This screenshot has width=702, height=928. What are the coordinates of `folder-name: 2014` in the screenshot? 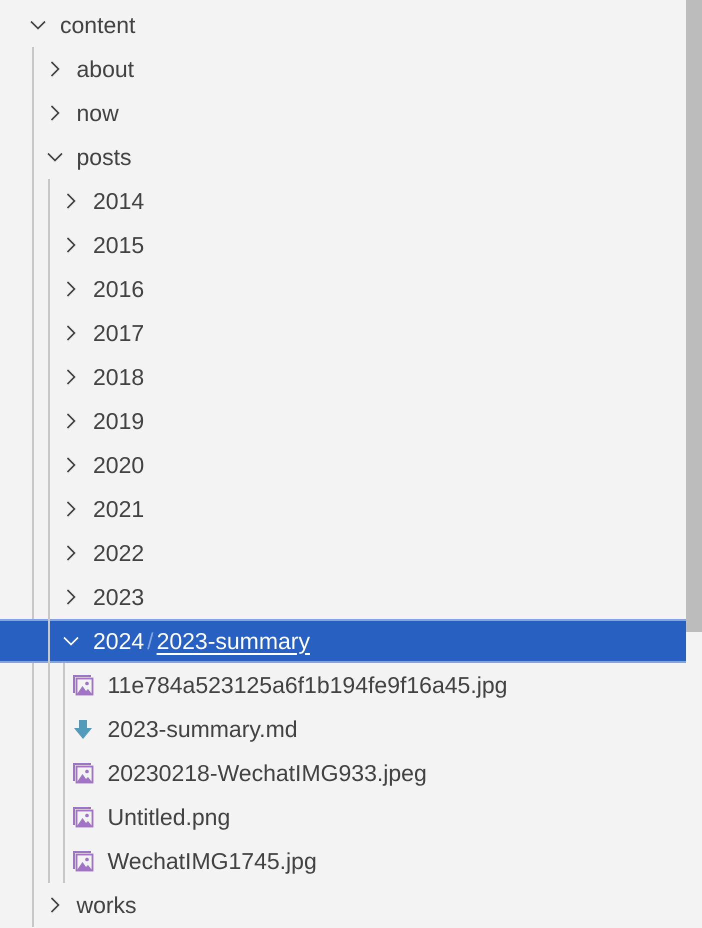 It's located at (118, 201).